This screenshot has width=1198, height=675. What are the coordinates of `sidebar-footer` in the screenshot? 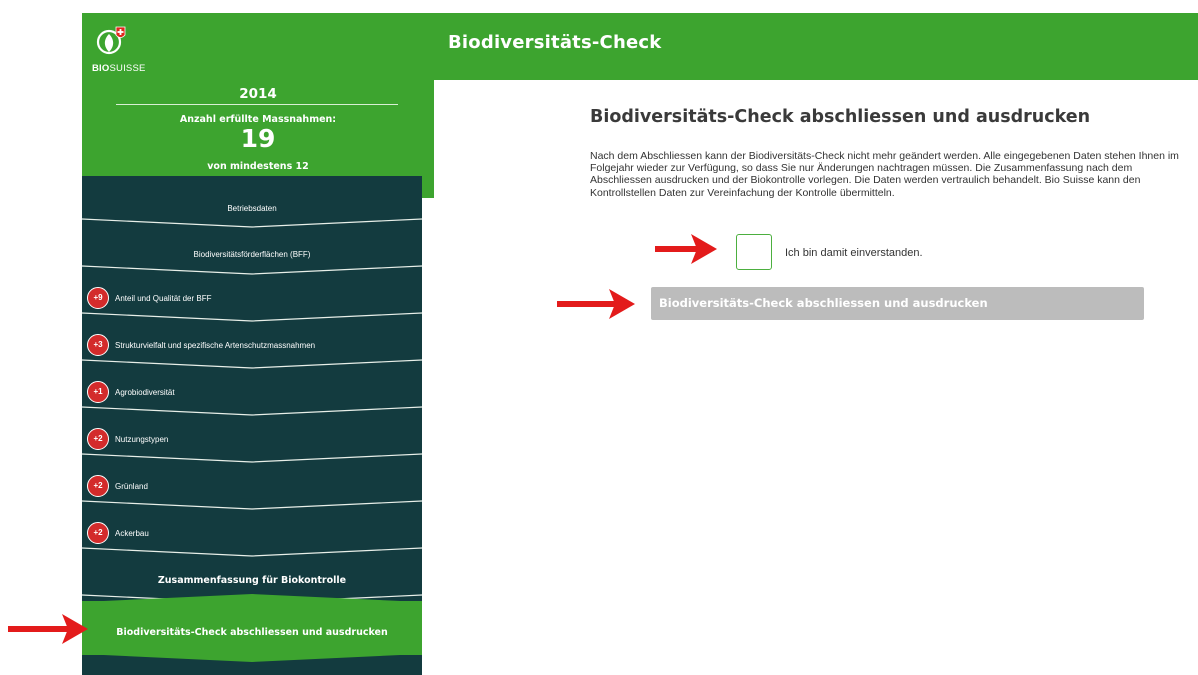 It's located at (252, 664).